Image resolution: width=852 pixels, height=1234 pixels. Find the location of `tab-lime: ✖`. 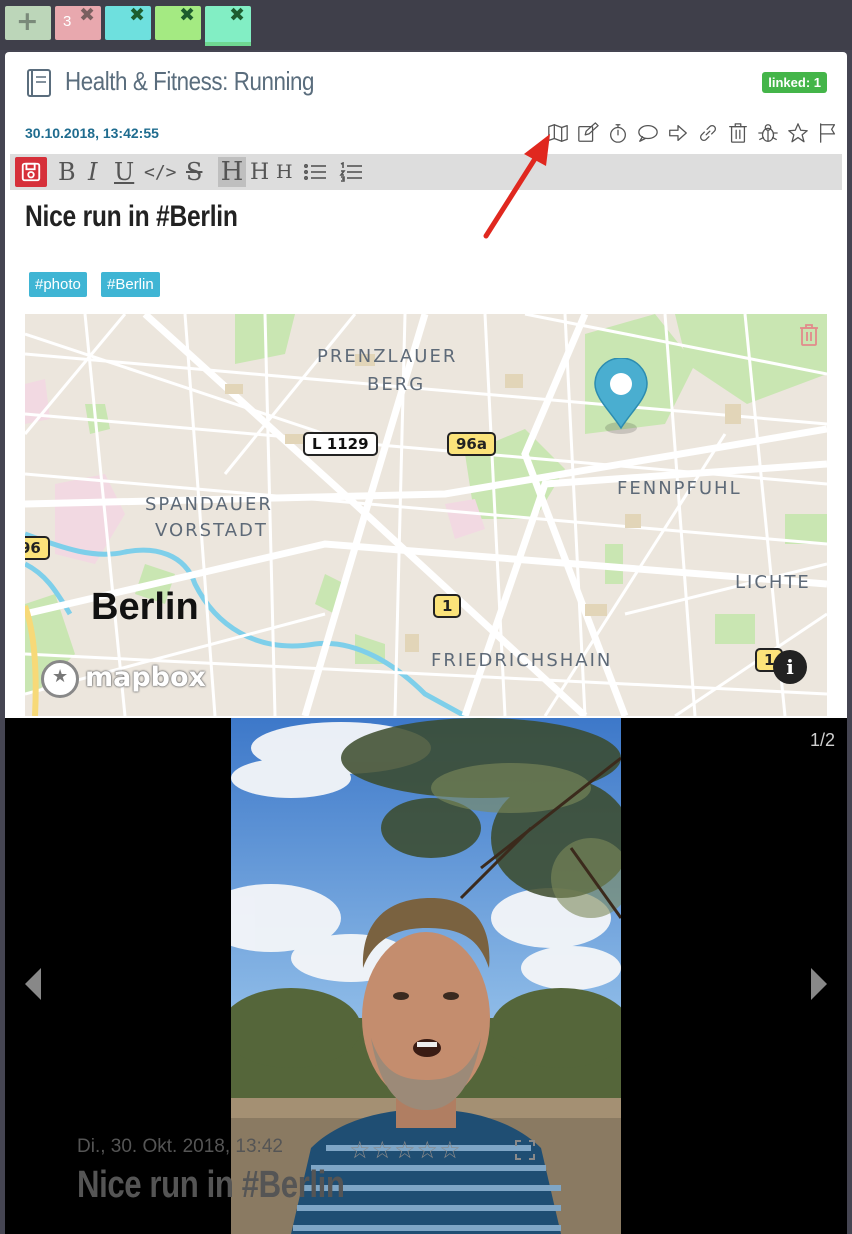

tab-lime: ✖ is located at coordinates (178, 22).